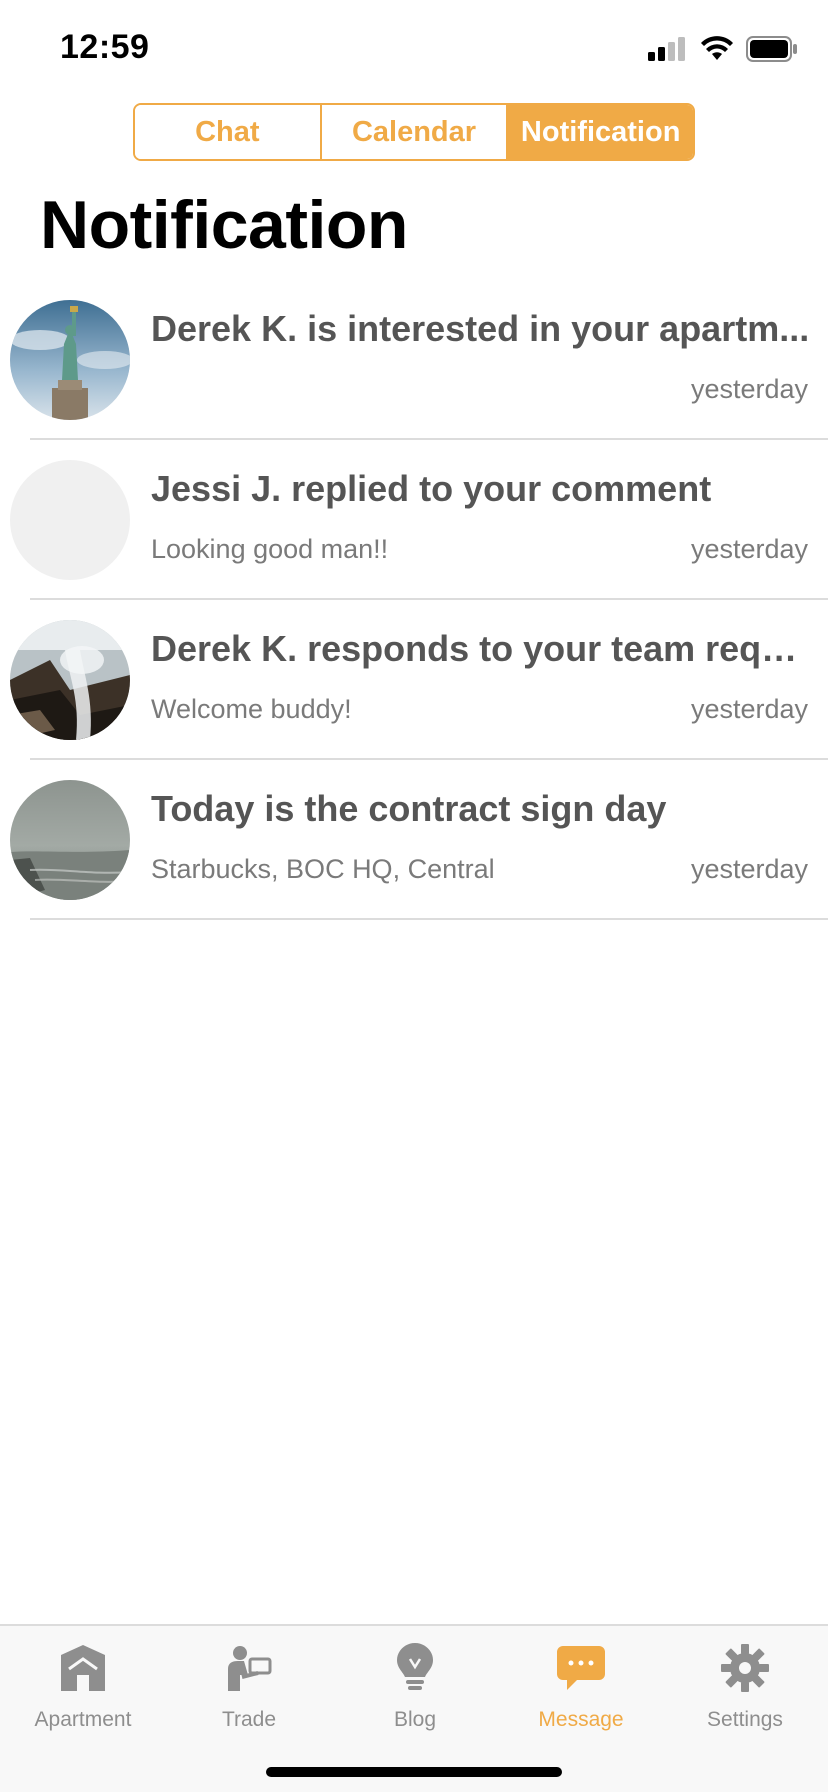  What do you see at coordinates (251, 709) in the screenshot?
I see `notification-subtitle: Welcome buddy!` at bounding box center [251, 709].